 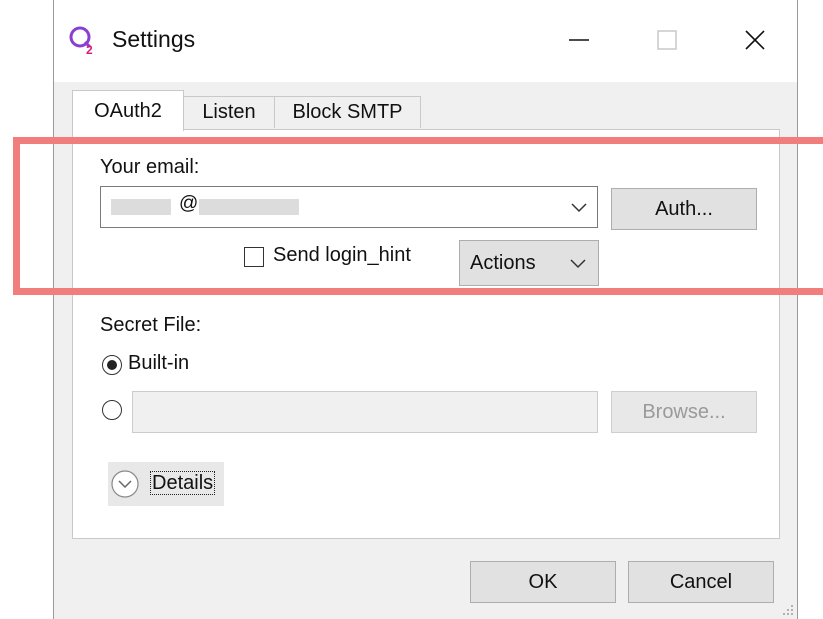 I want to click on tab-oauth2: OAuth2, so click(x=128, y=110).